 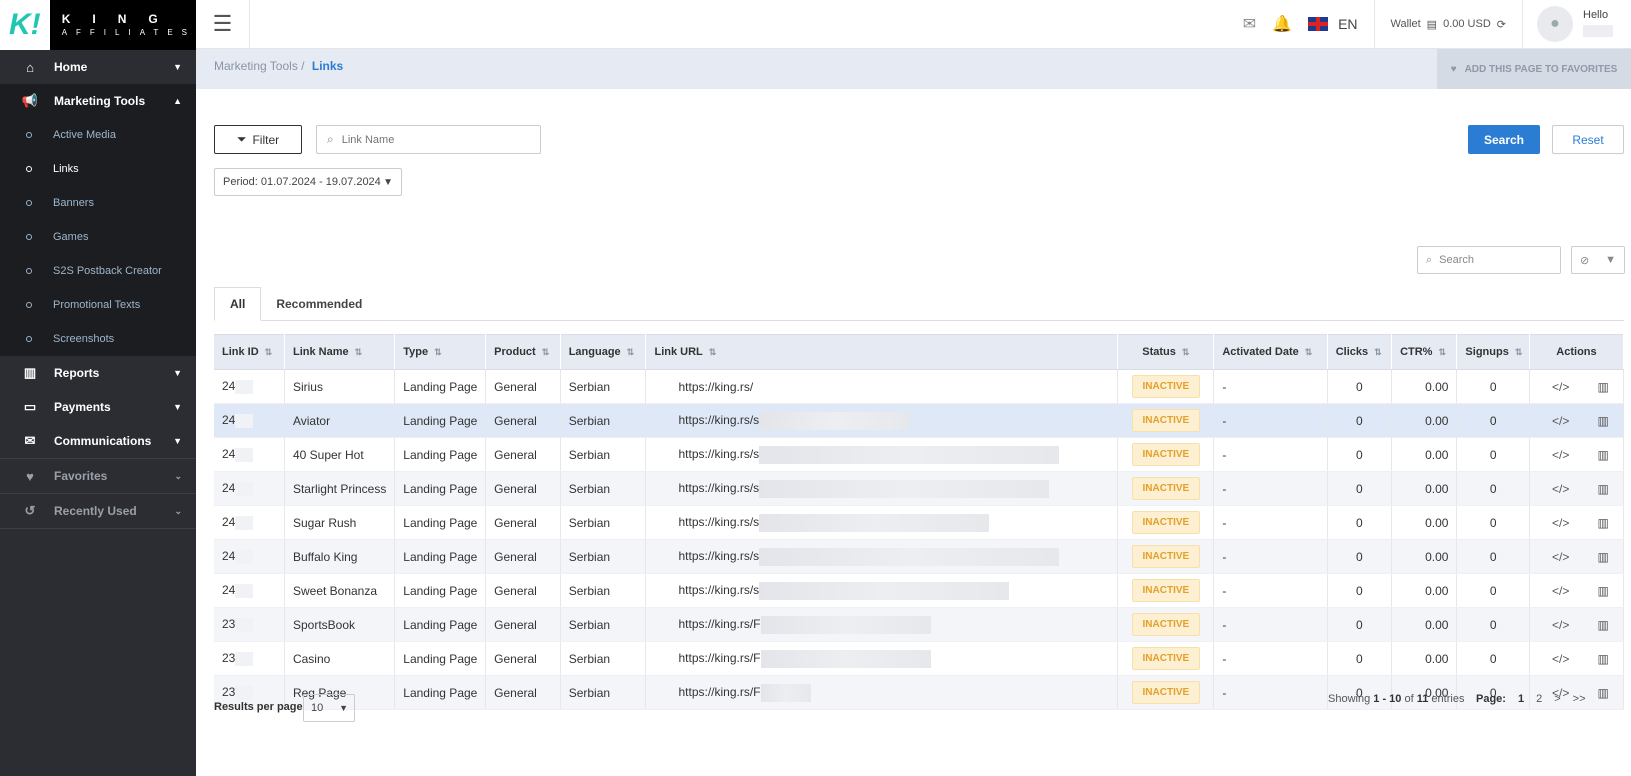 What do you see at coordinates (98, 373) in the screenshot?
I see `sidebar-item-reports: ▥ Reports ▼` at bounding box center [98, 373].